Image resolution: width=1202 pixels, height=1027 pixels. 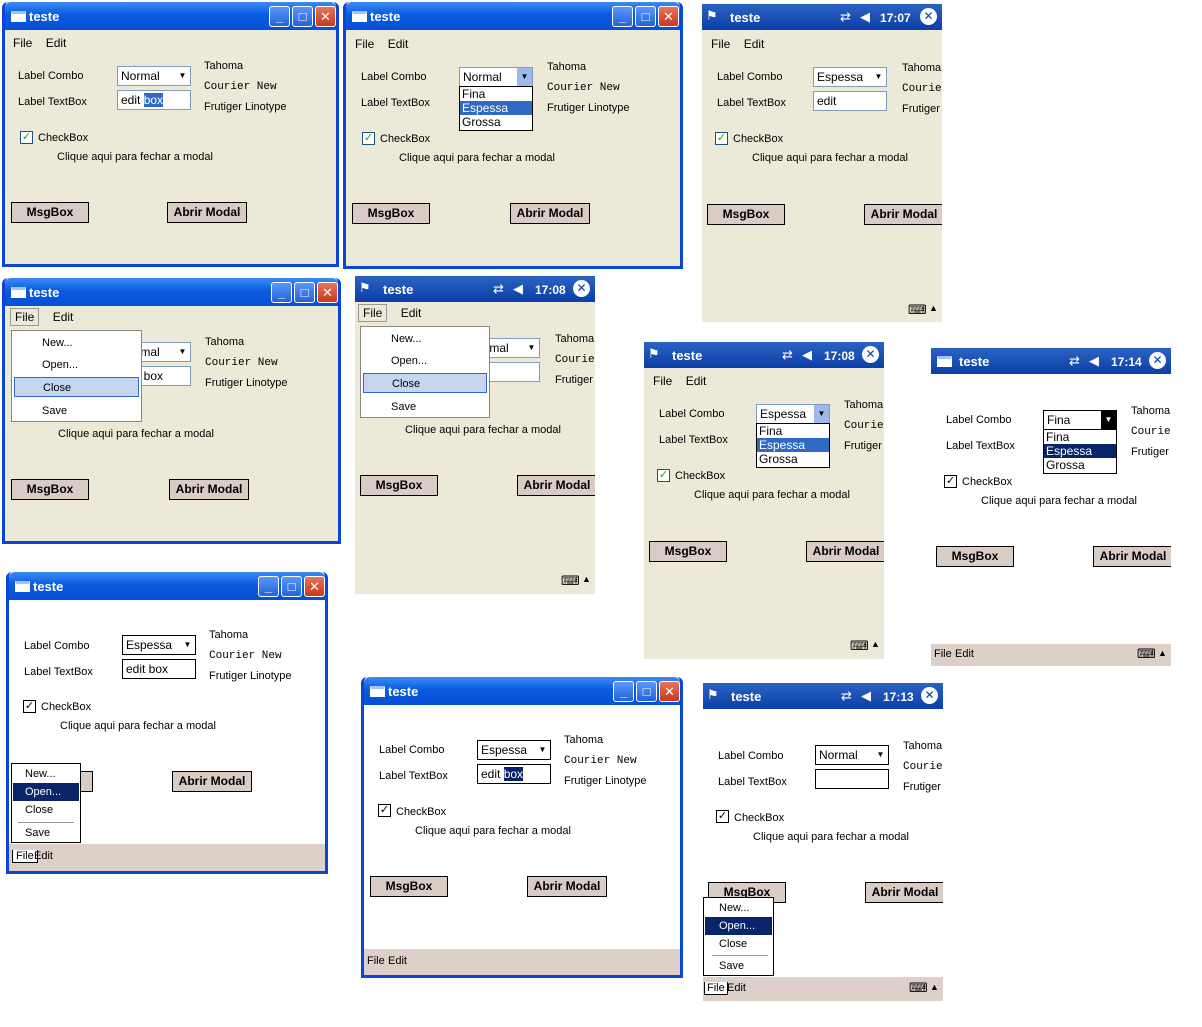 What do you see at coordinates (898, 697) in the screenshot?
I see `clock: 17:13` at bounding box center [898, 697].